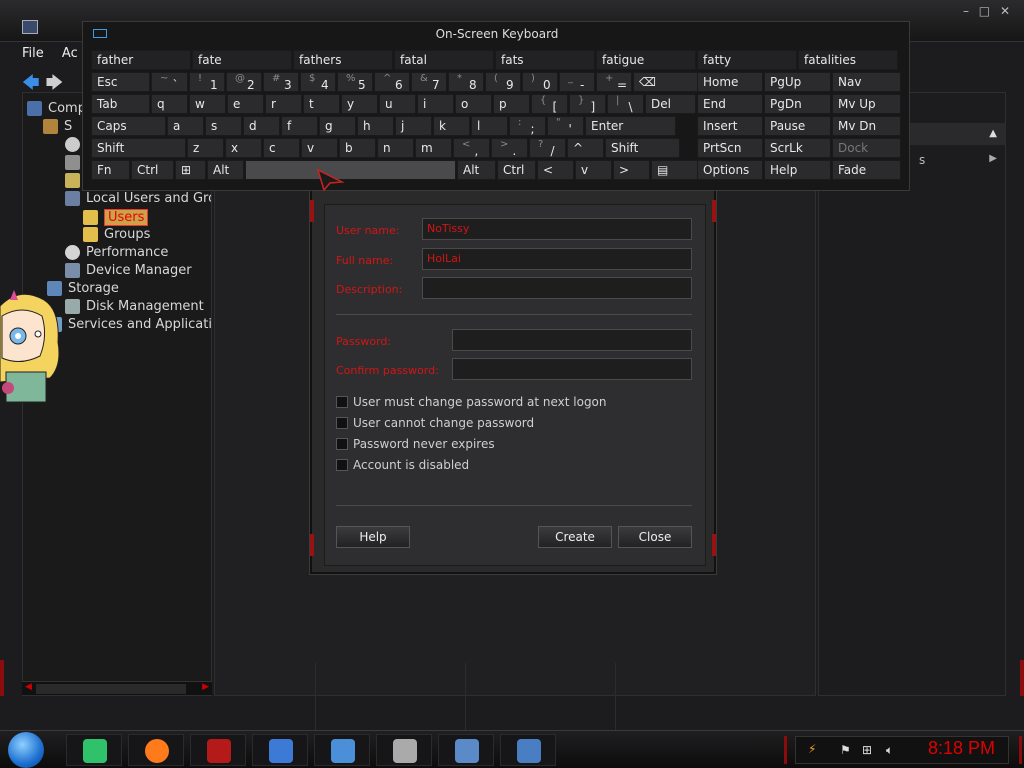 This screenshot has width=1024, height=768. I want to click on tree-horizontal-scrollbar: ◀ ▶, so click(117, 688).